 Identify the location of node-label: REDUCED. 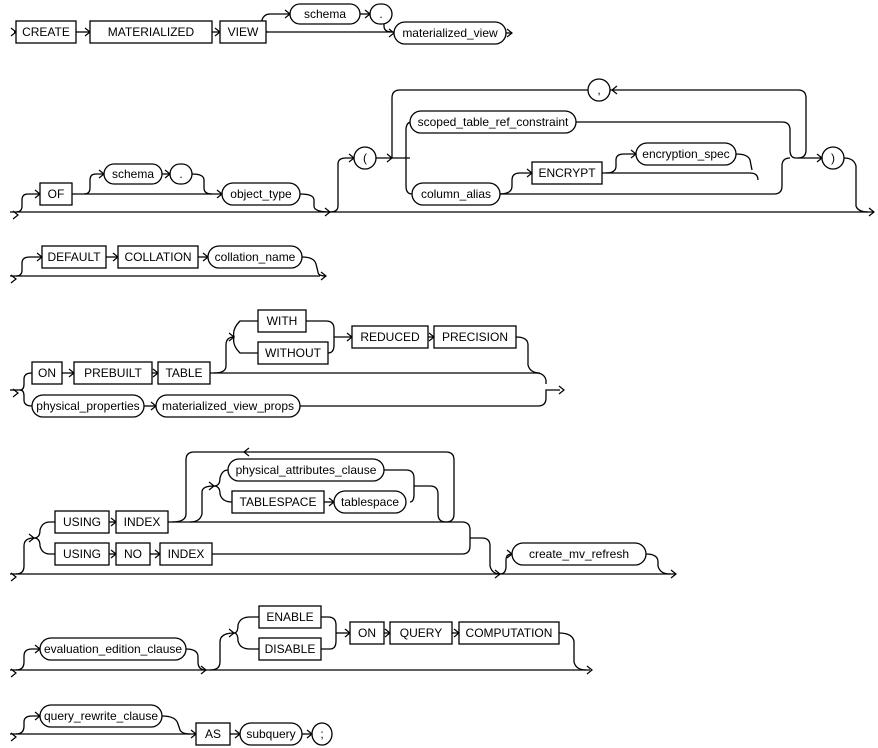
(390, 337).